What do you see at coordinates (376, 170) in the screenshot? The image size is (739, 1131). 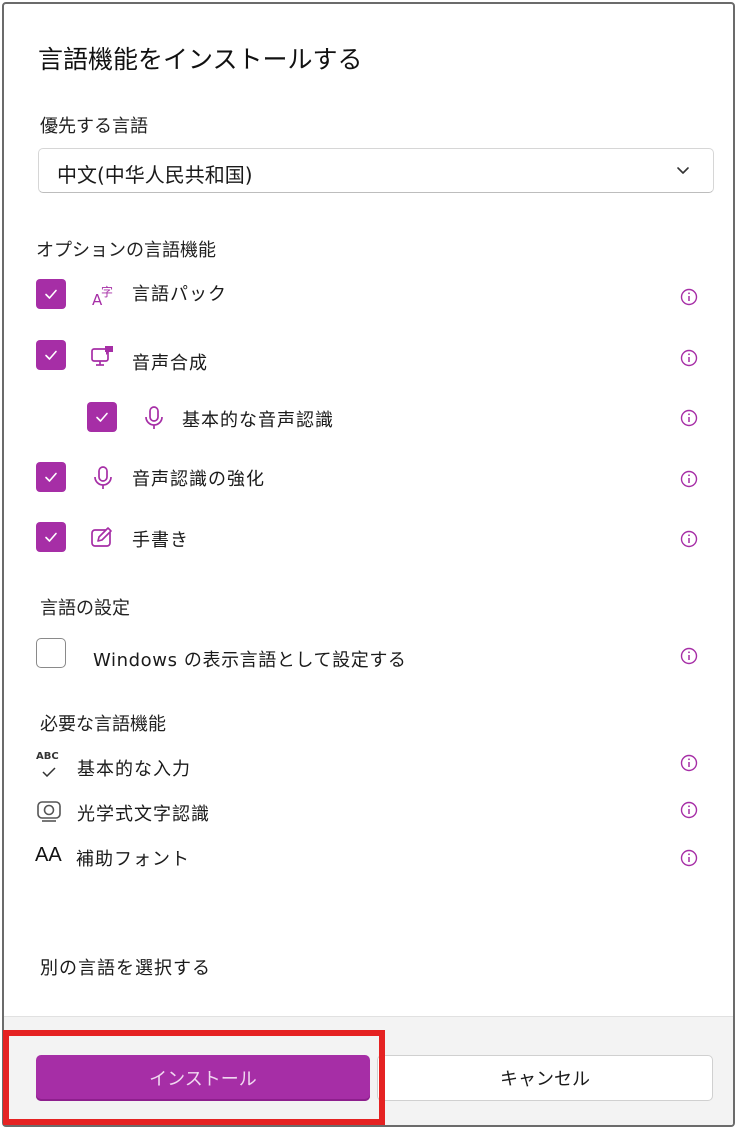 I see `preferred-language-dropdown: 中文(中华人民共和国)` at bounding box center [376, 170].